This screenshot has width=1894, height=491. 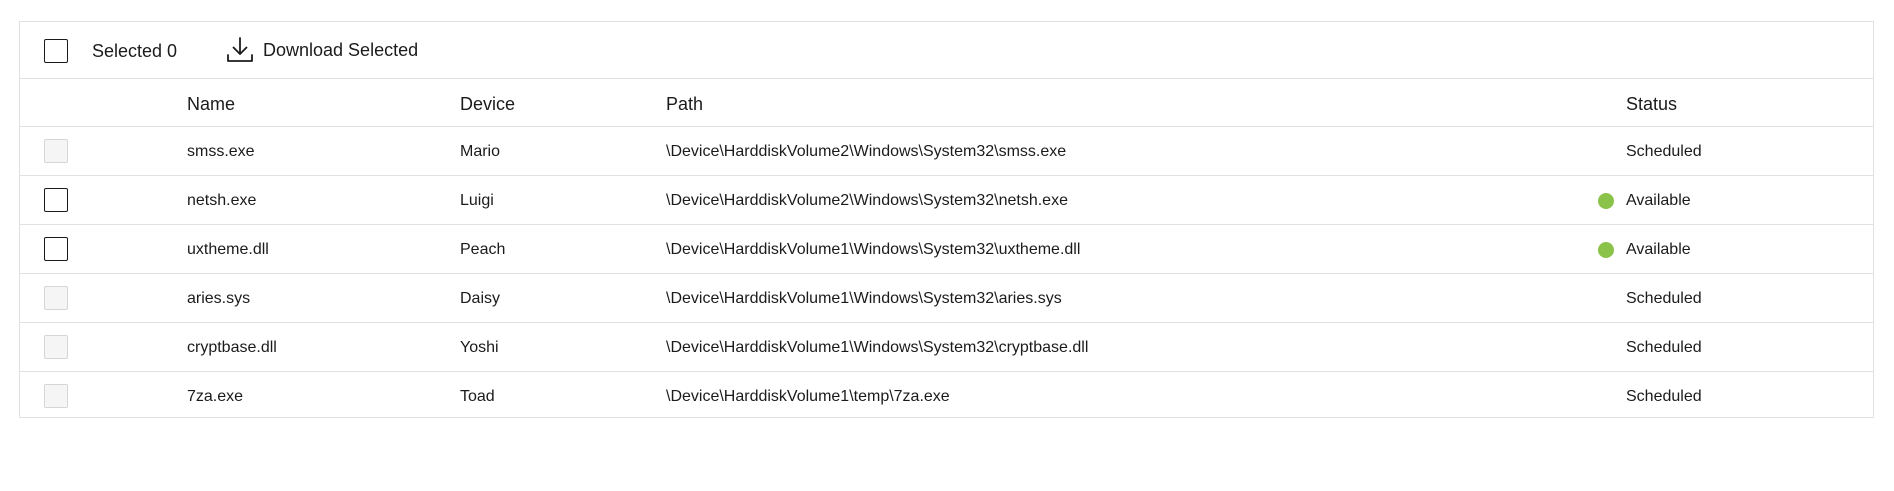 I want to click on device-name: Peach, so click(x=483, y=249).